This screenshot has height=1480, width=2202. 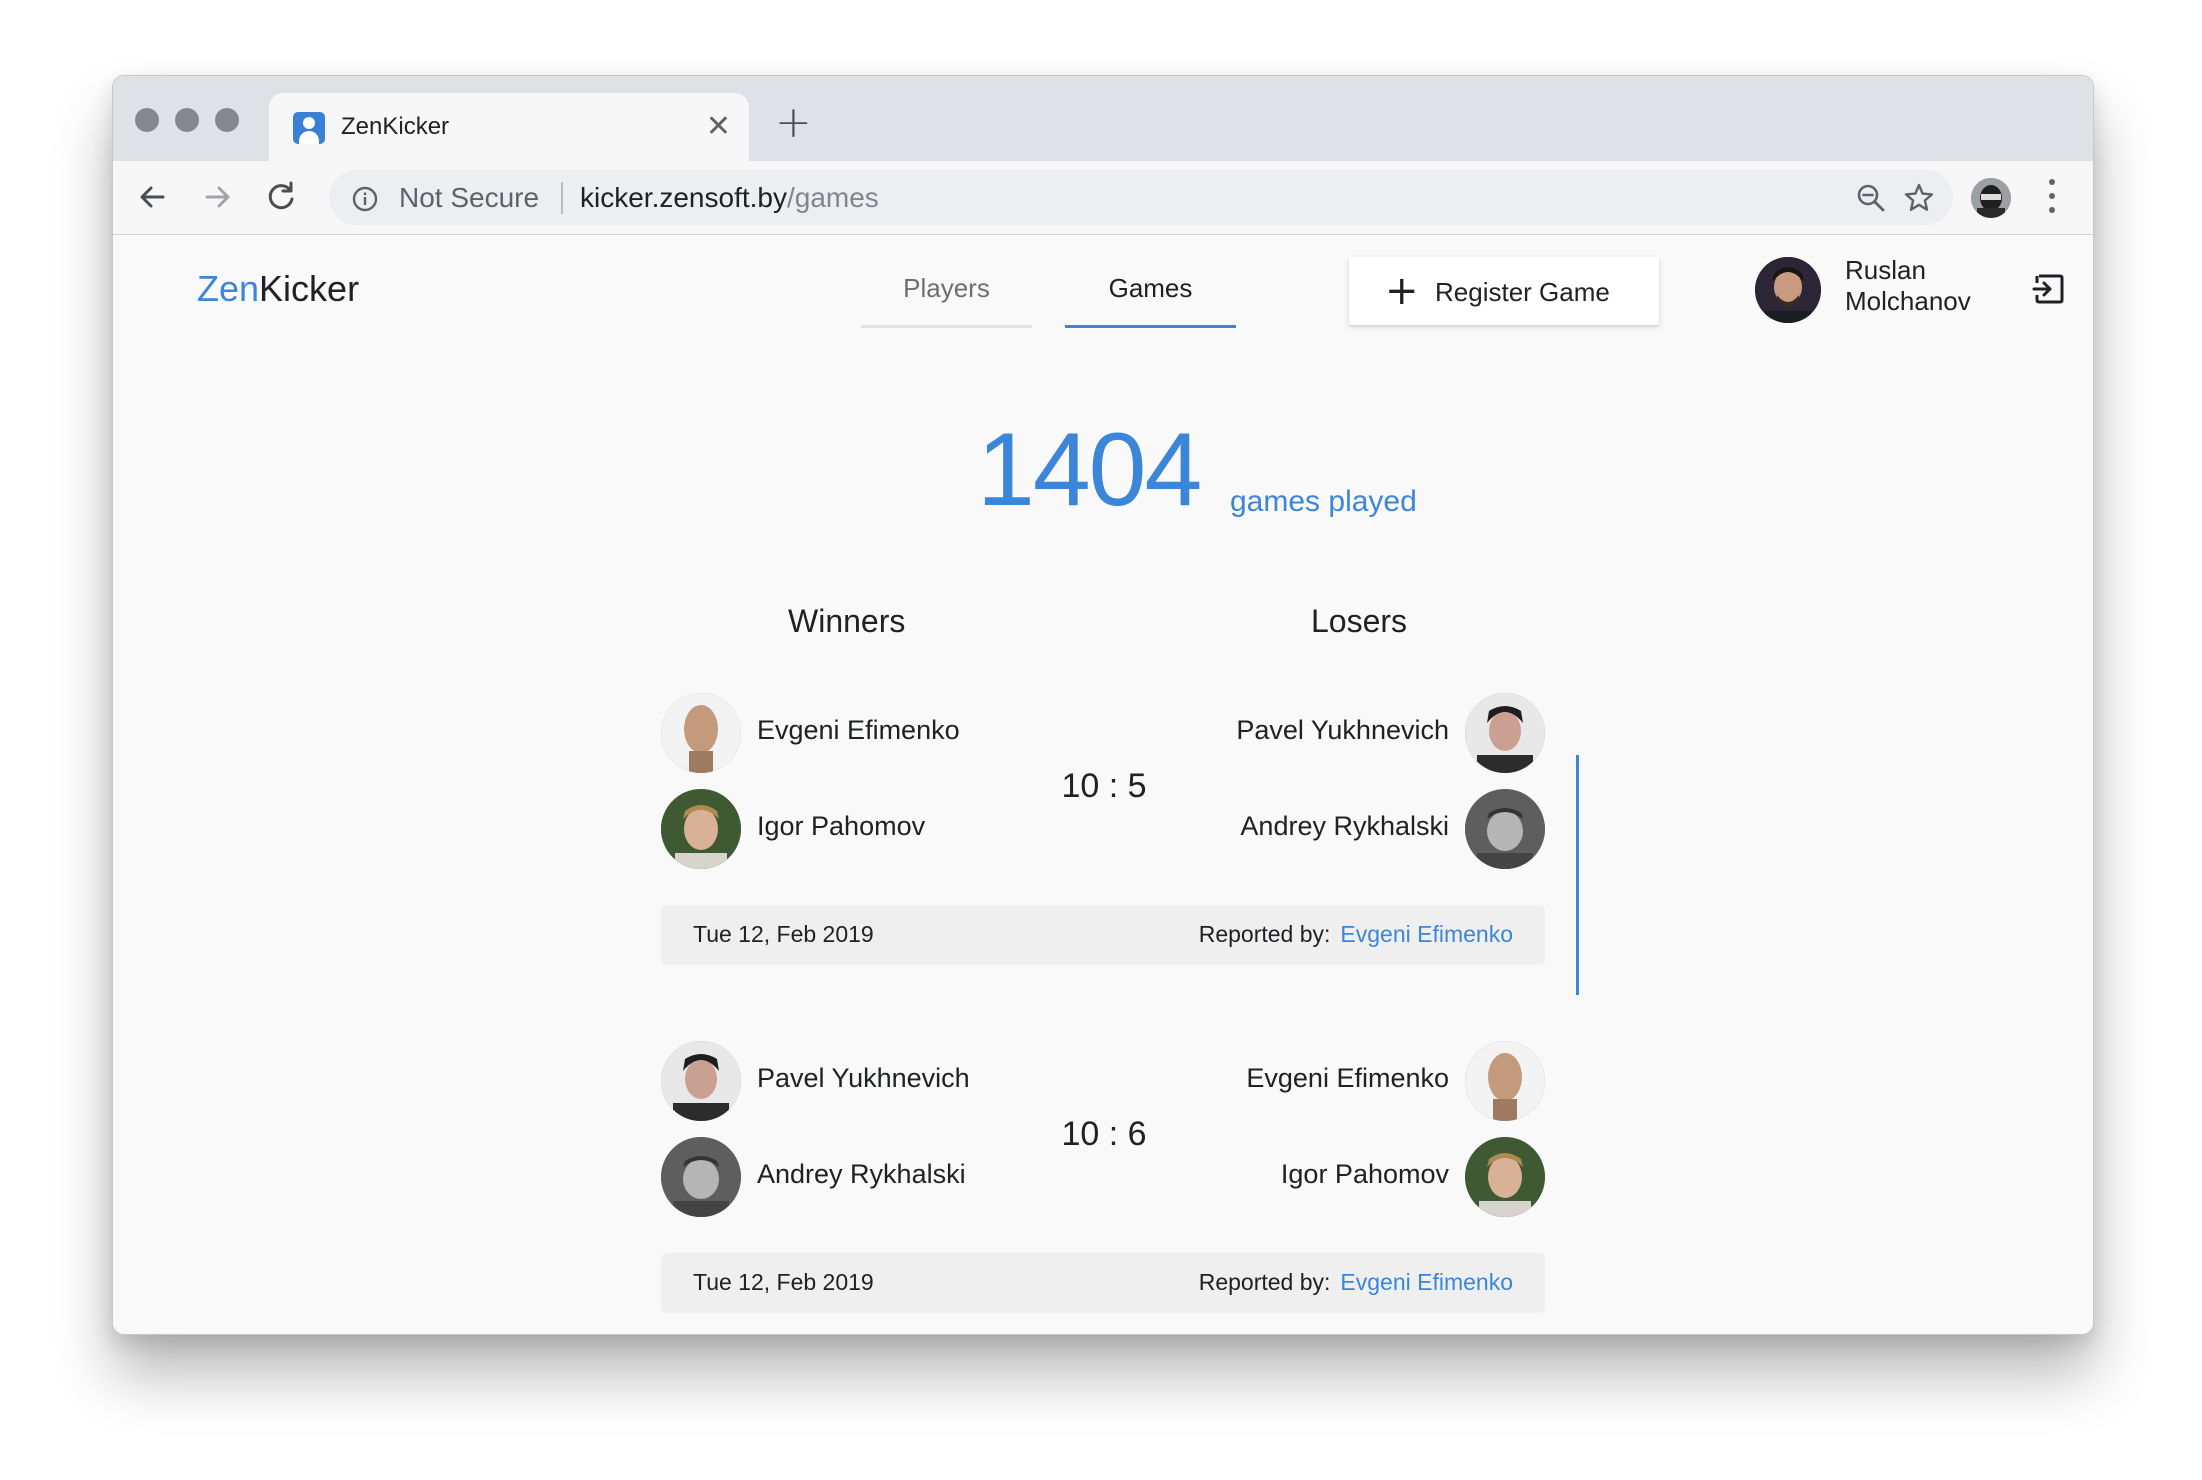 I want to click on url-path: /games, so click(x=832, y=197).